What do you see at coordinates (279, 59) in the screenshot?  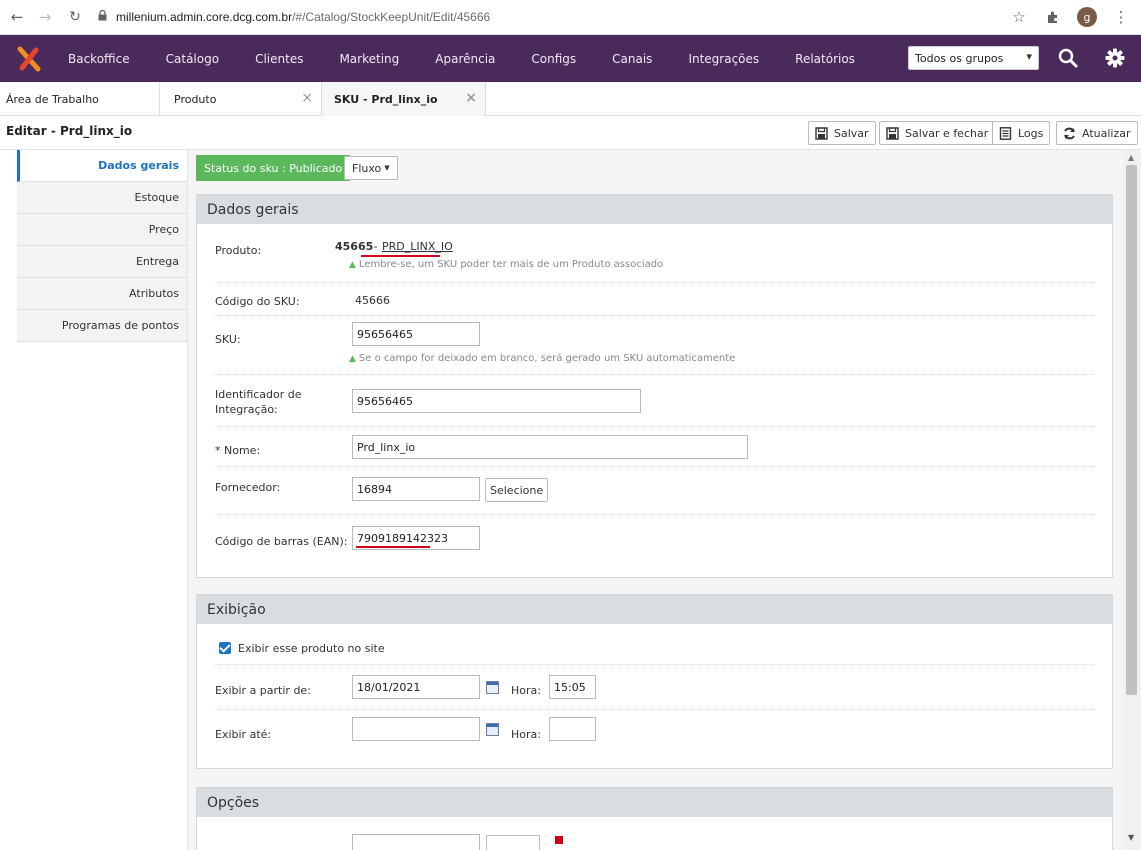 I see `menu-clientes: Clientes` at bounding box center [279, 59].